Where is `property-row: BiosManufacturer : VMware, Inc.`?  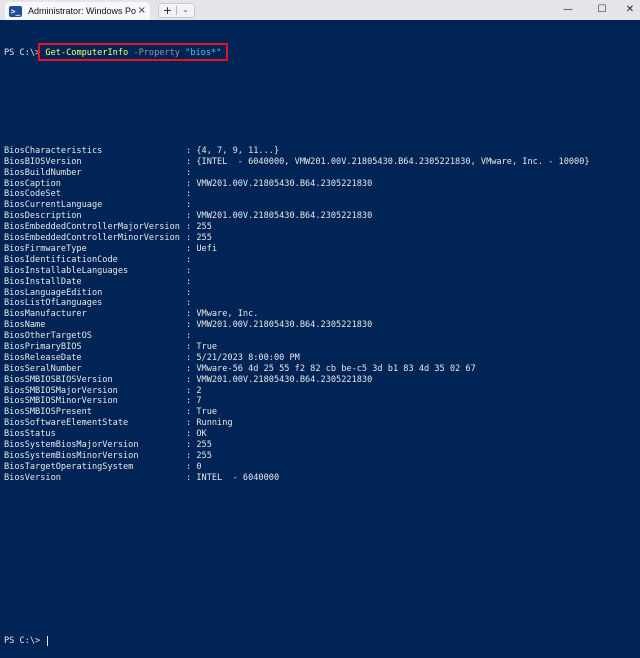
property-row: BiosManufacturer : VMware, Inc. is located at coordinates (320, 314).